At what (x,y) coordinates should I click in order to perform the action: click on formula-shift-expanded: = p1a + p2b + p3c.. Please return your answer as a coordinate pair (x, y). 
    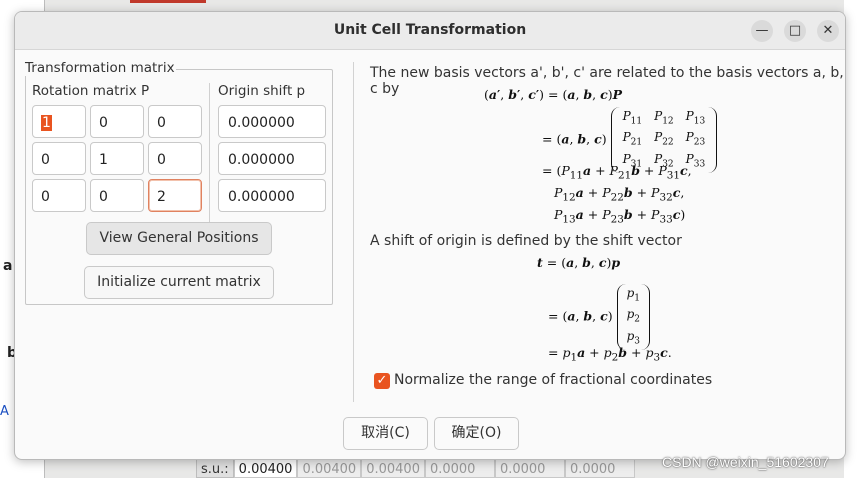
    Looking at the image, I should click on (610, 354).